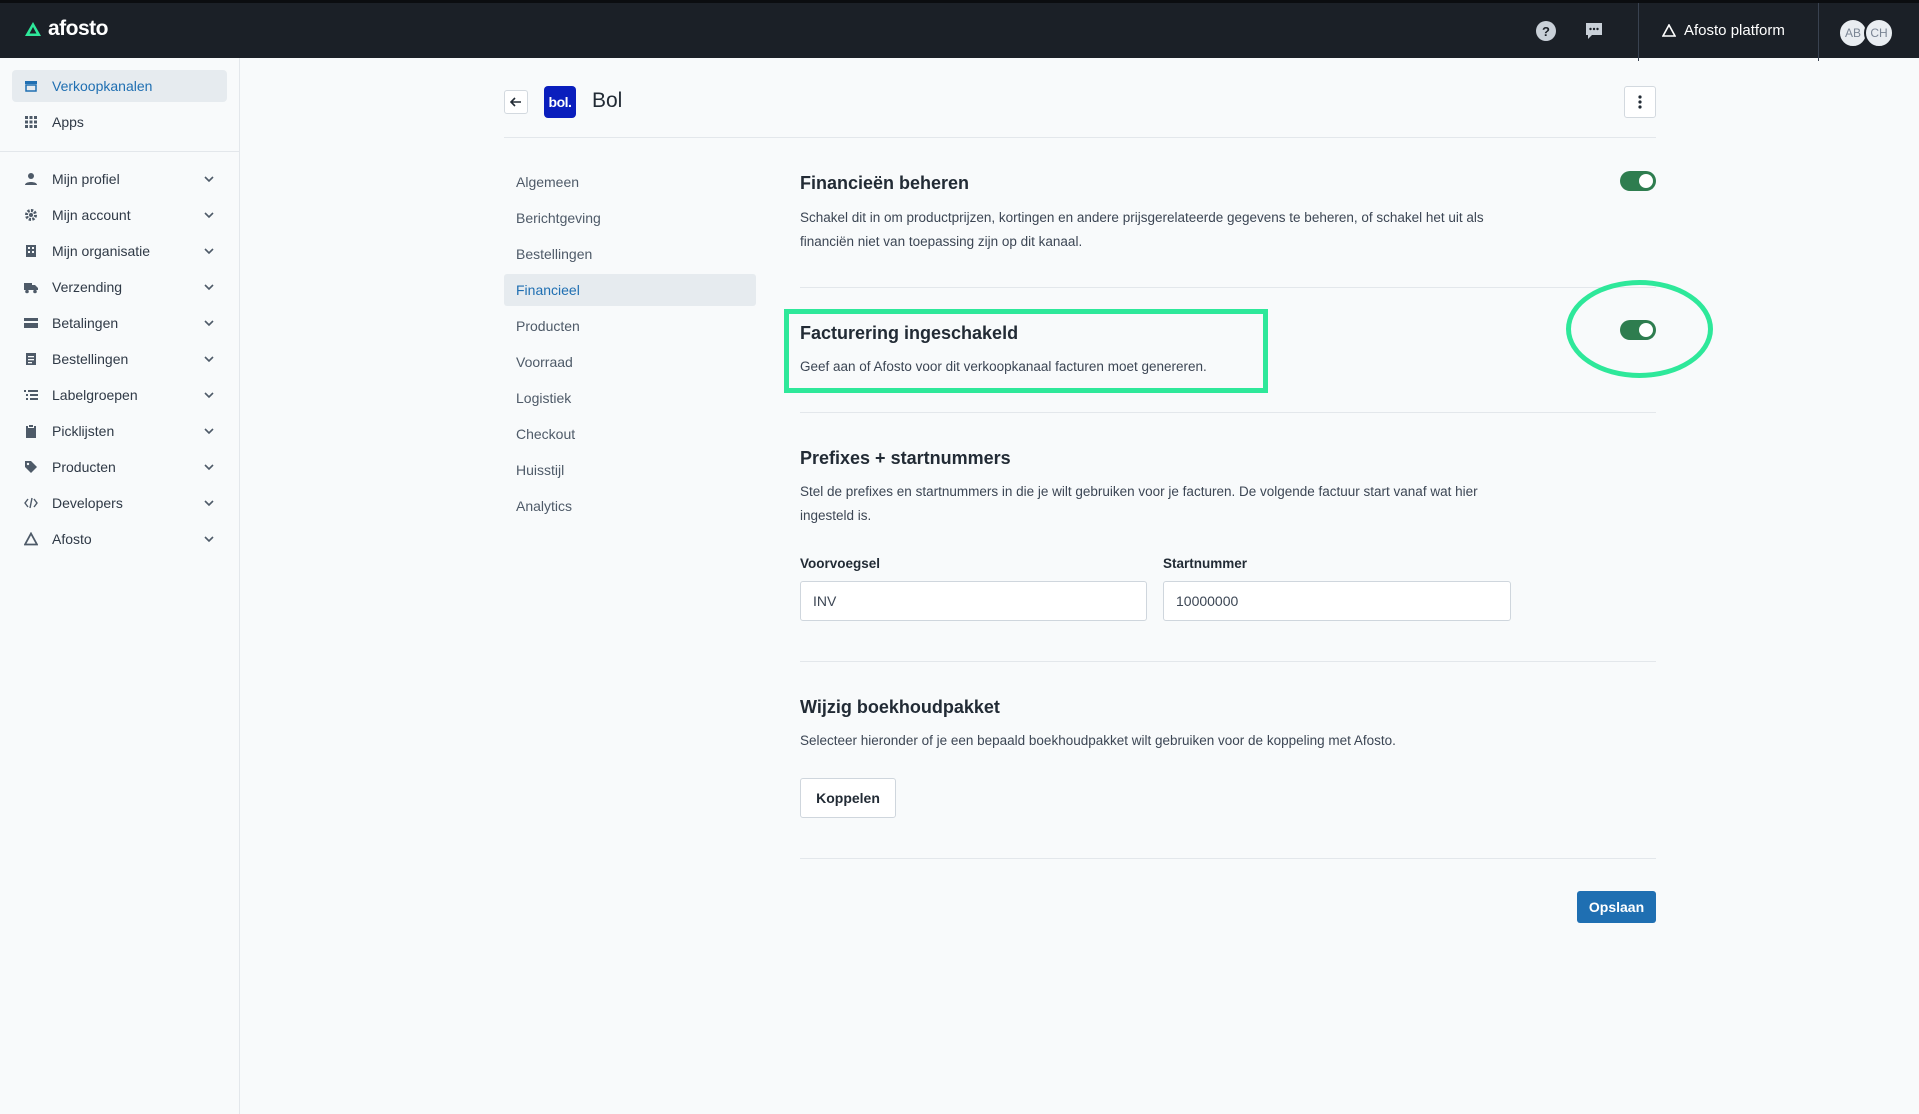 The image size is (1919, 1114). I want to click on save-button: Opslaan, so click(1616, 907).